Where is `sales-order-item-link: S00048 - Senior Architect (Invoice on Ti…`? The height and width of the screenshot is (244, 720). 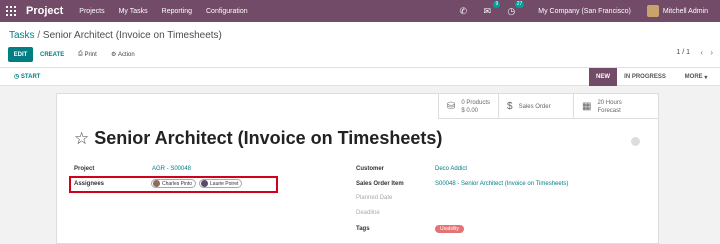 sales-order-item-link: S00048 - Senior Architect (Invoice on Ti… is located at coordinates (501, 184).